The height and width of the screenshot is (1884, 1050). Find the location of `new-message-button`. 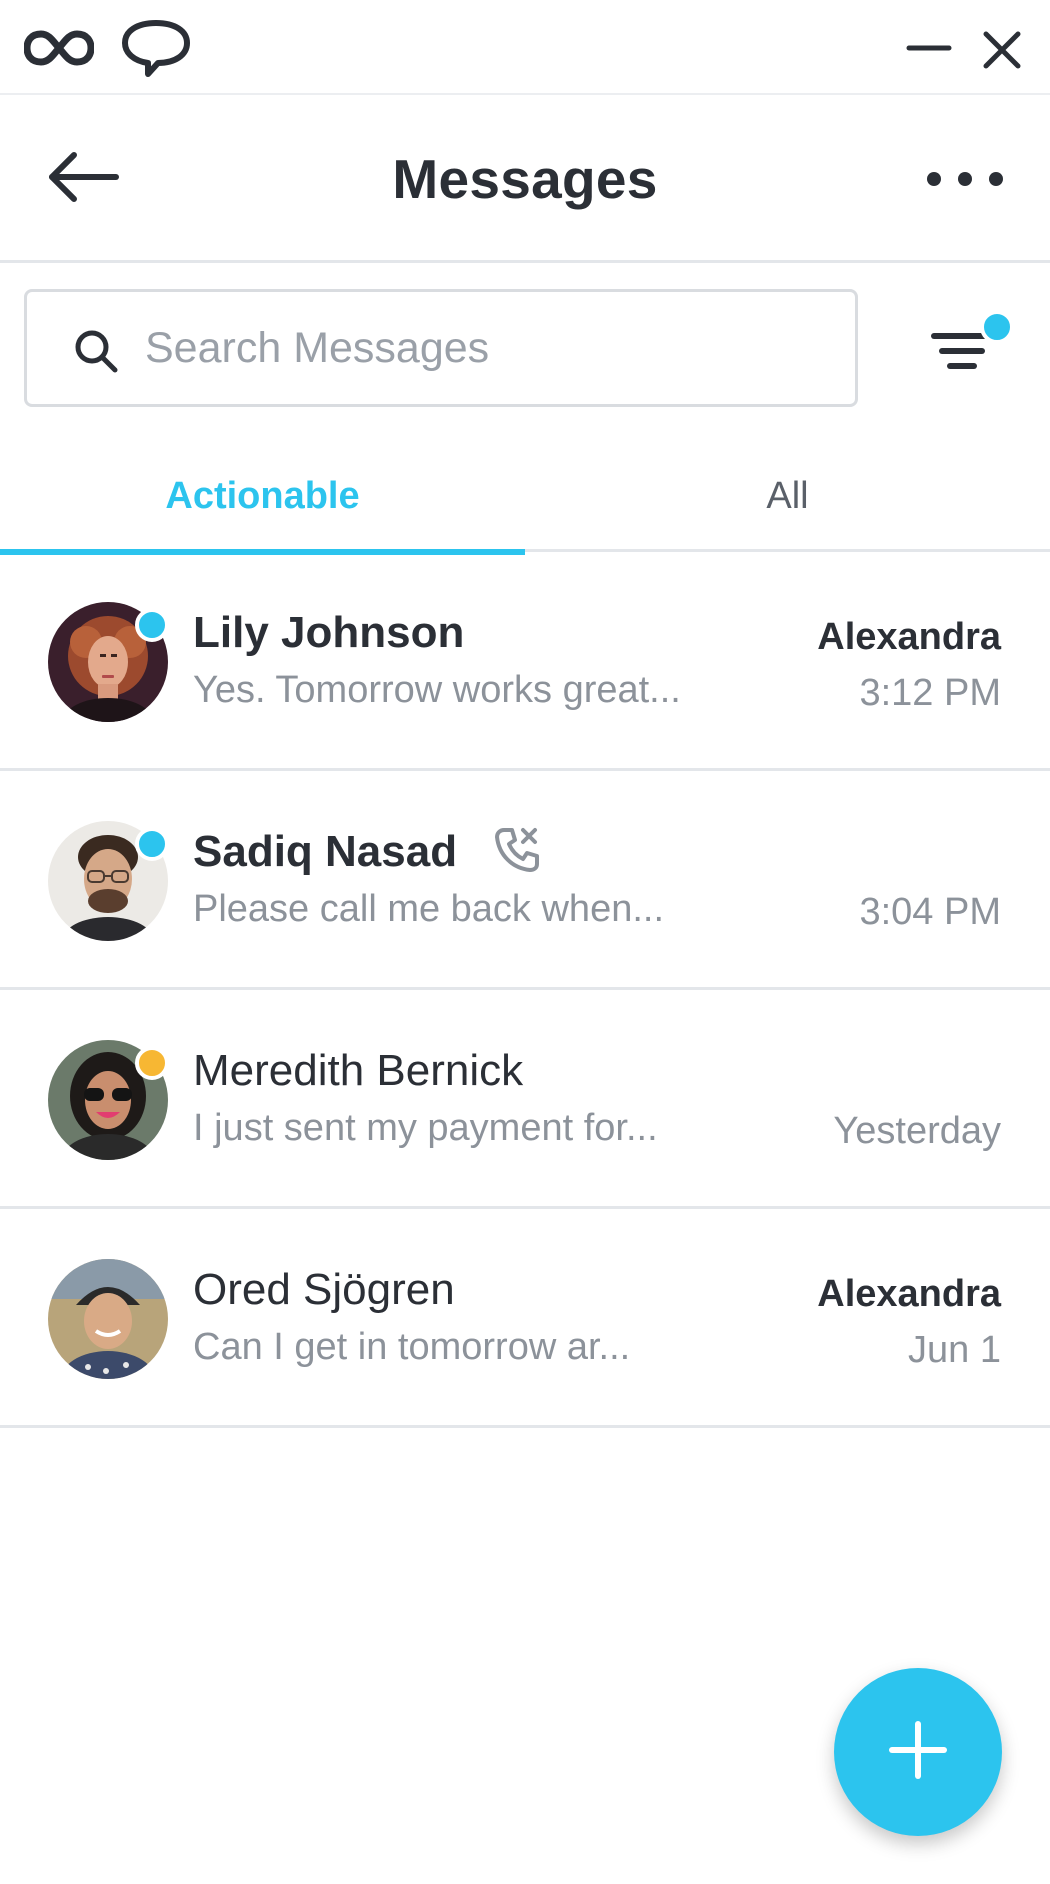

new-message-button is located at coordinates (918, 1752).